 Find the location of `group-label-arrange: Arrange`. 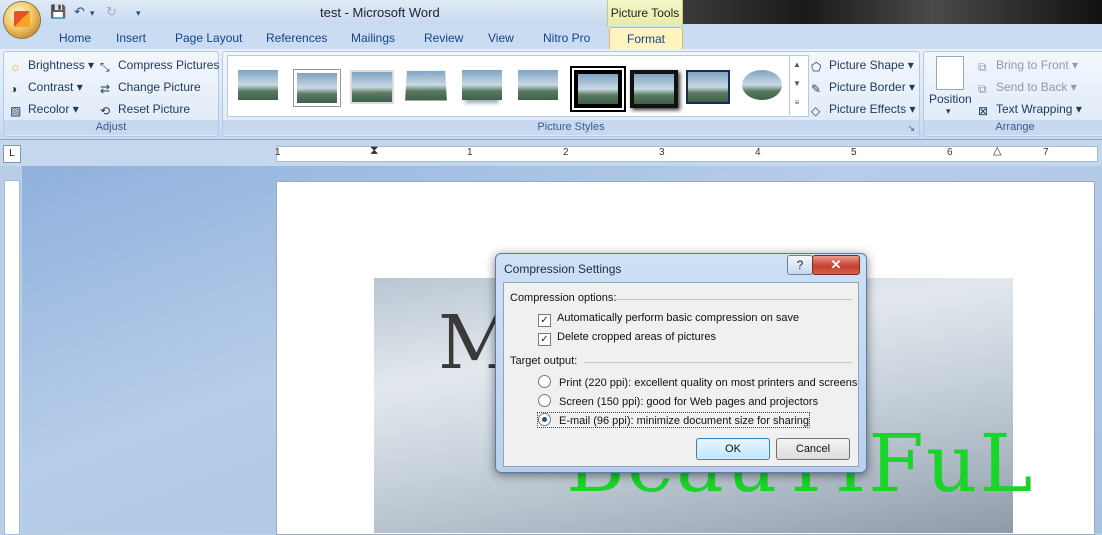

group-label-arrange: Arrange is located at coordinates (1013, 127).